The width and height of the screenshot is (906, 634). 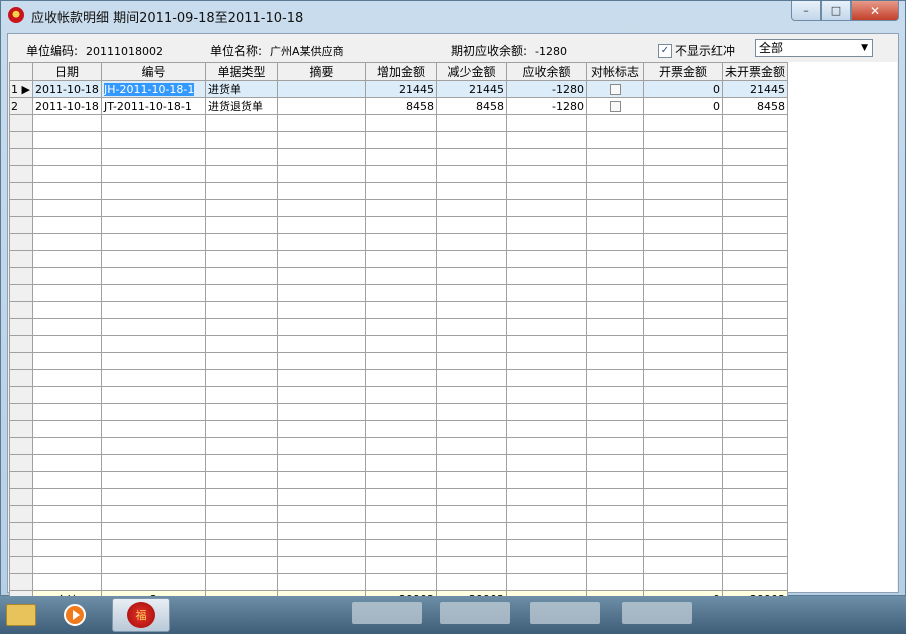 I want to click on taskbar-item-media, so click(x=75, y=615).